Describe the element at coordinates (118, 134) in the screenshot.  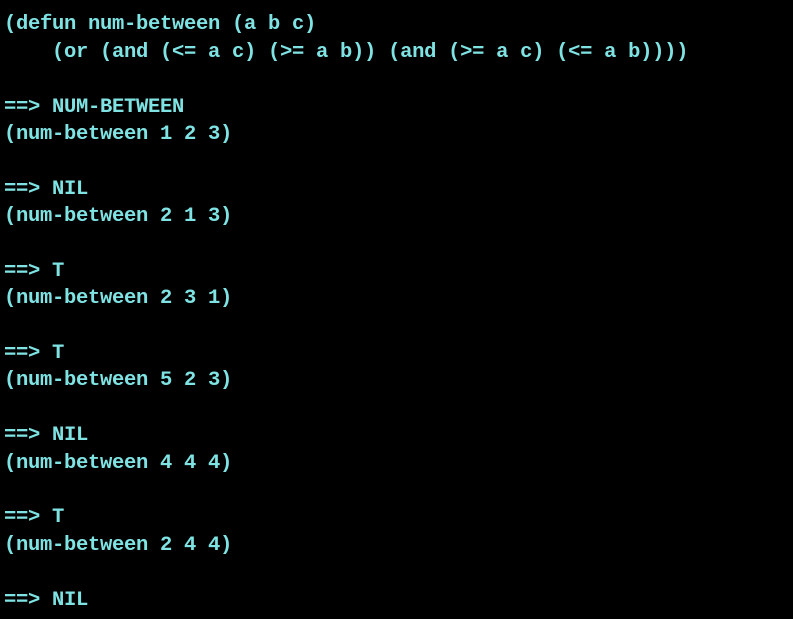
I see `input-line: (num-between 1 2 3)` at that location.